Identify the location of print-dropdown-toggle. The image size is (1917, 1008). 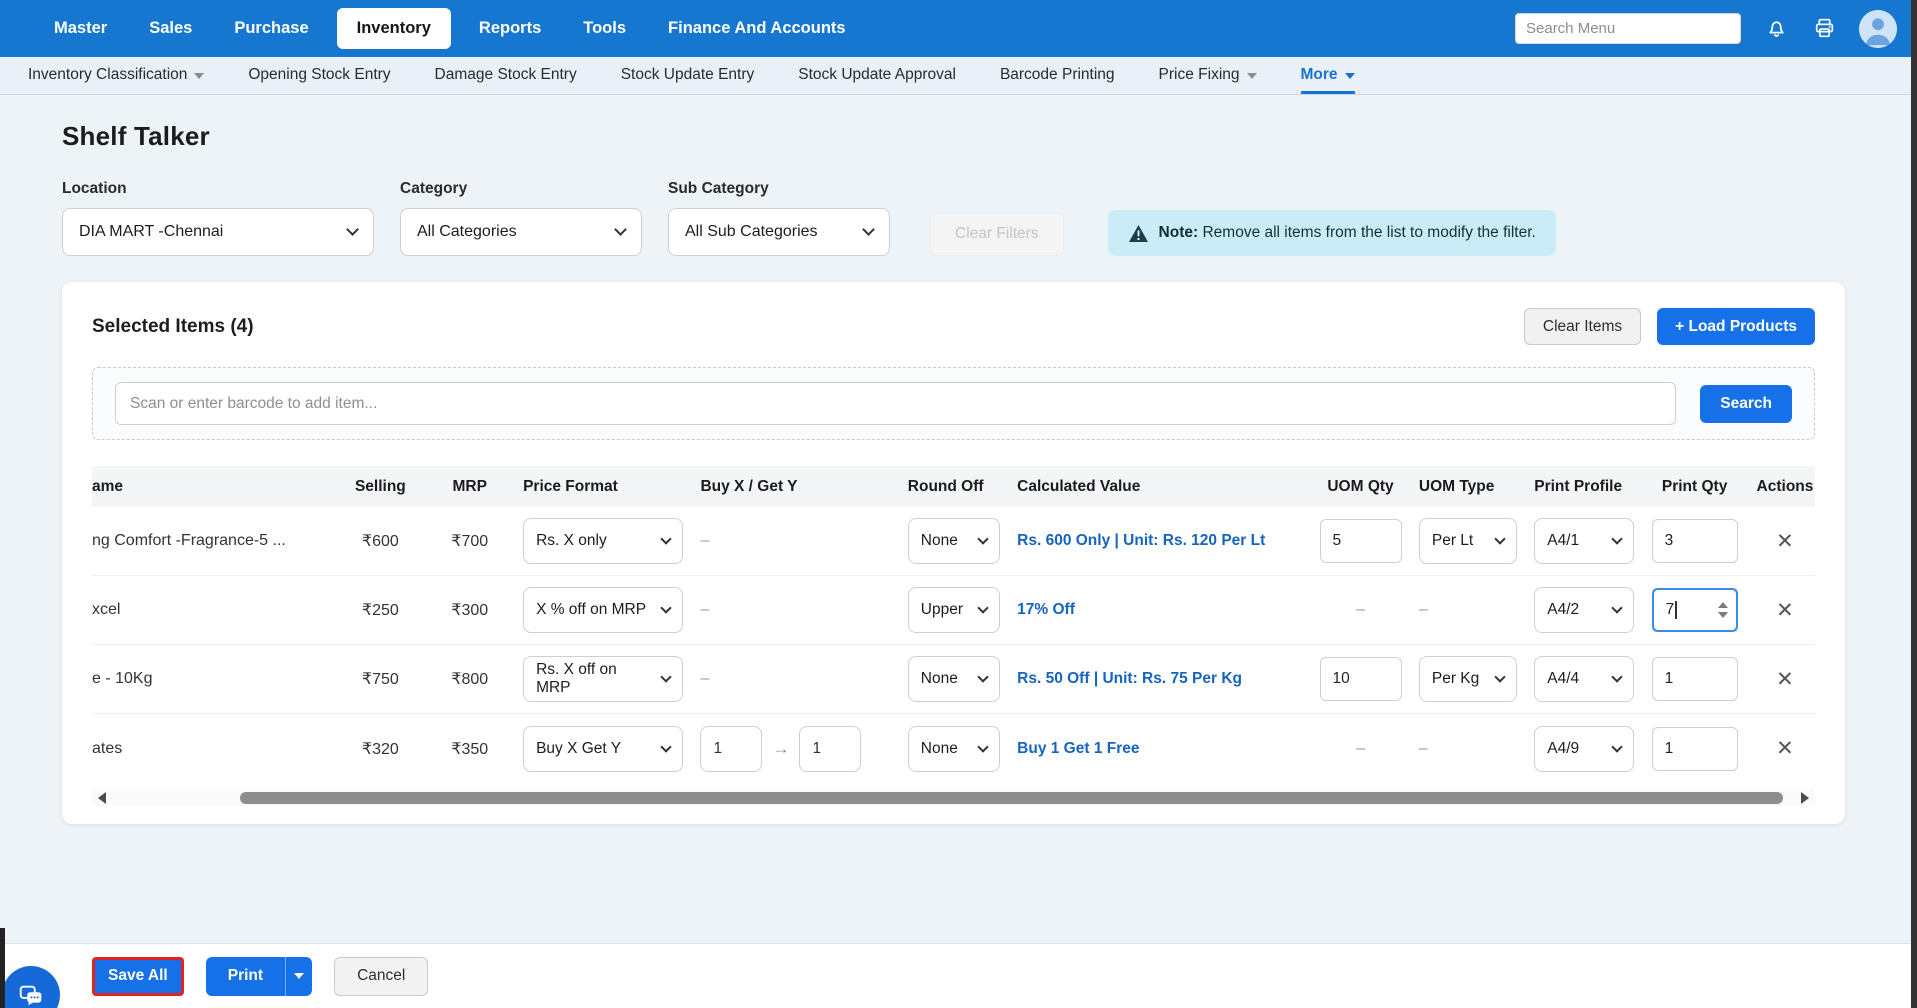
(299, 976).